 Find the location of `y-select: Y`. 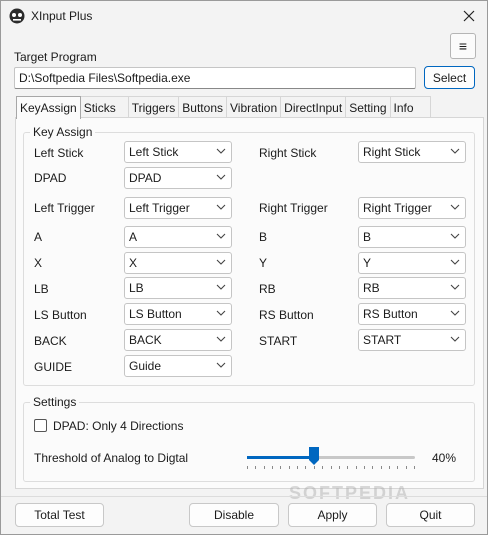

y-select: Y is located at coordinates (412, 263).